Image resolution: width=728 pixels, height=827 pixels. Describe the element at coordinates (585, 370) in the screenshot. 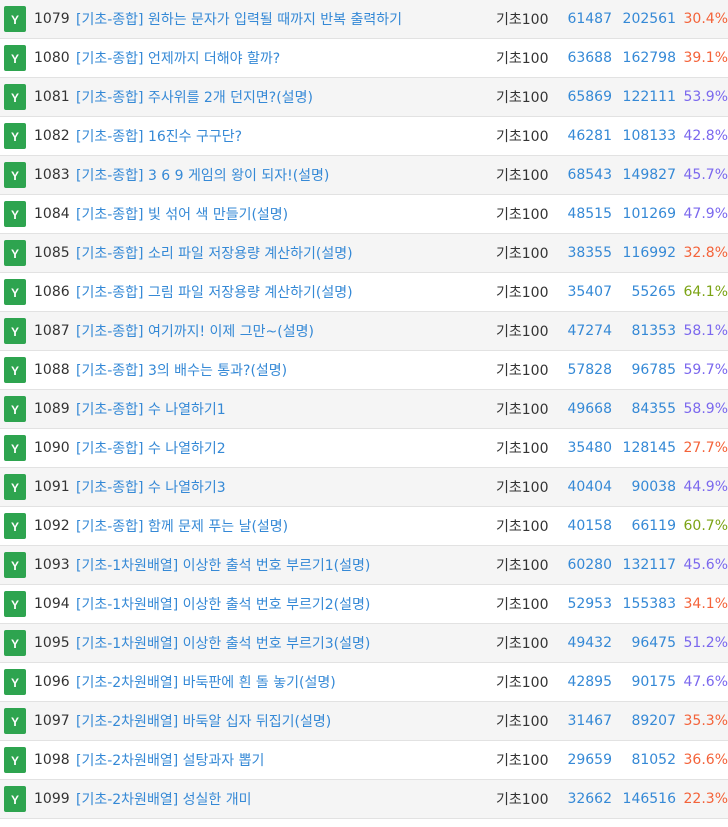

I see `solved-count: 57828` at that location.